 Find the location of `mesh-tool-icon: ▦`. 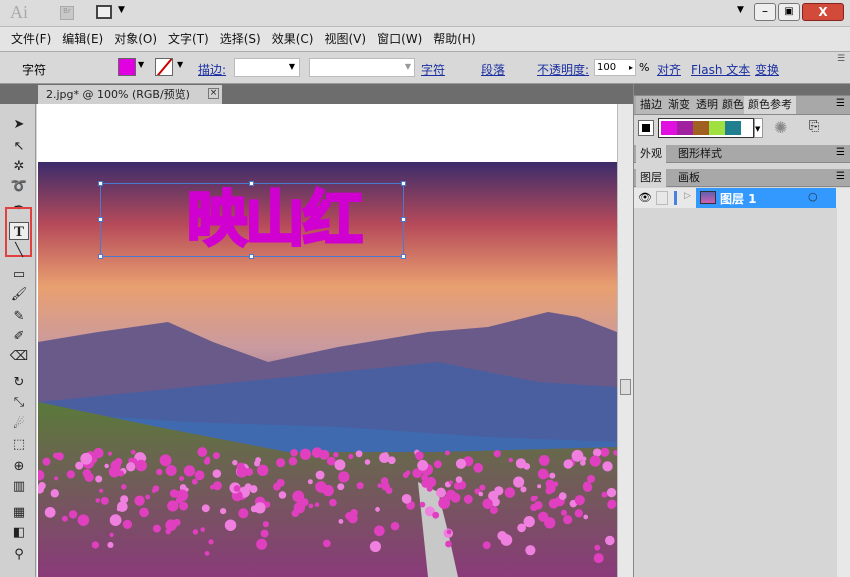

mesh-tool-icon: ▦ is located at coordinates (19, 513).